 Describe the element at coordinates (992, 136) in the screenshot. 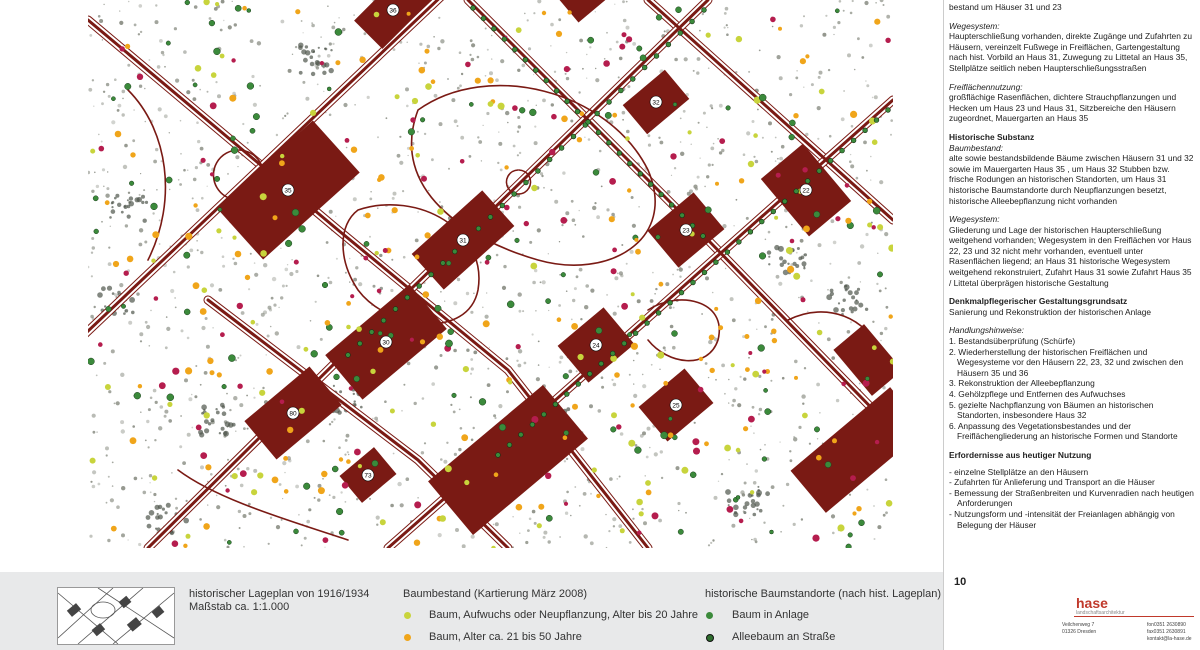

I see `historische-substanz-heading: Historische Substanz` at that location.